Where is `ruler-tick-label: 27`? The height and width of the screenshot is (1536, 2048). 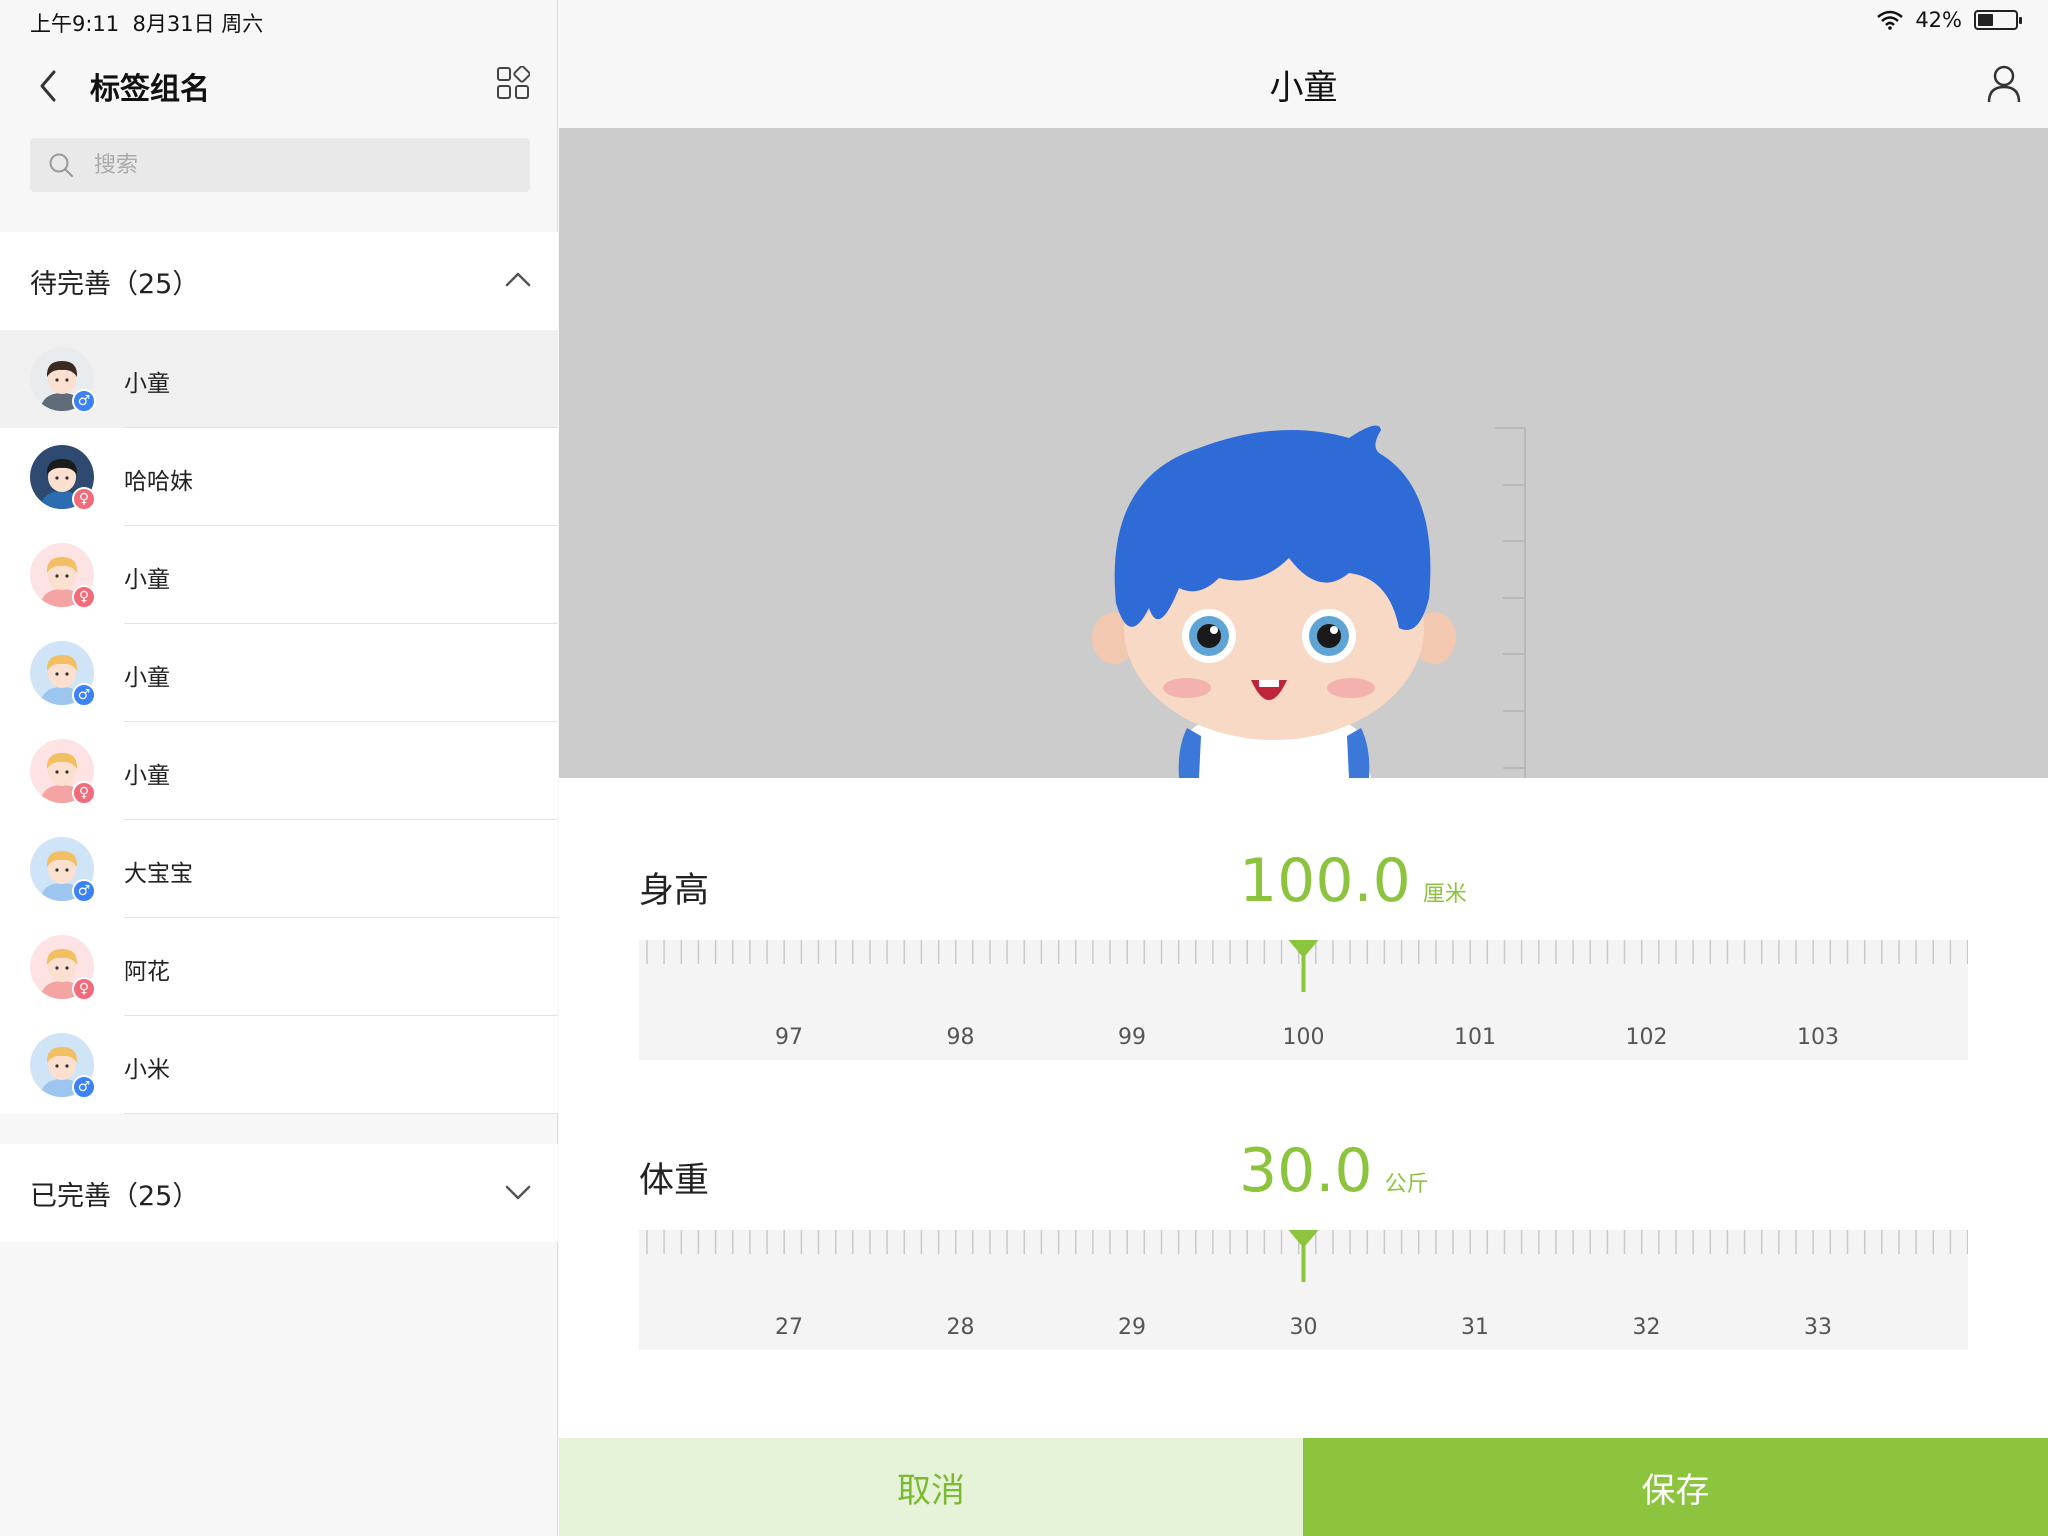 ruler-tick-label: 27 is located at coordinates (789, 1327).